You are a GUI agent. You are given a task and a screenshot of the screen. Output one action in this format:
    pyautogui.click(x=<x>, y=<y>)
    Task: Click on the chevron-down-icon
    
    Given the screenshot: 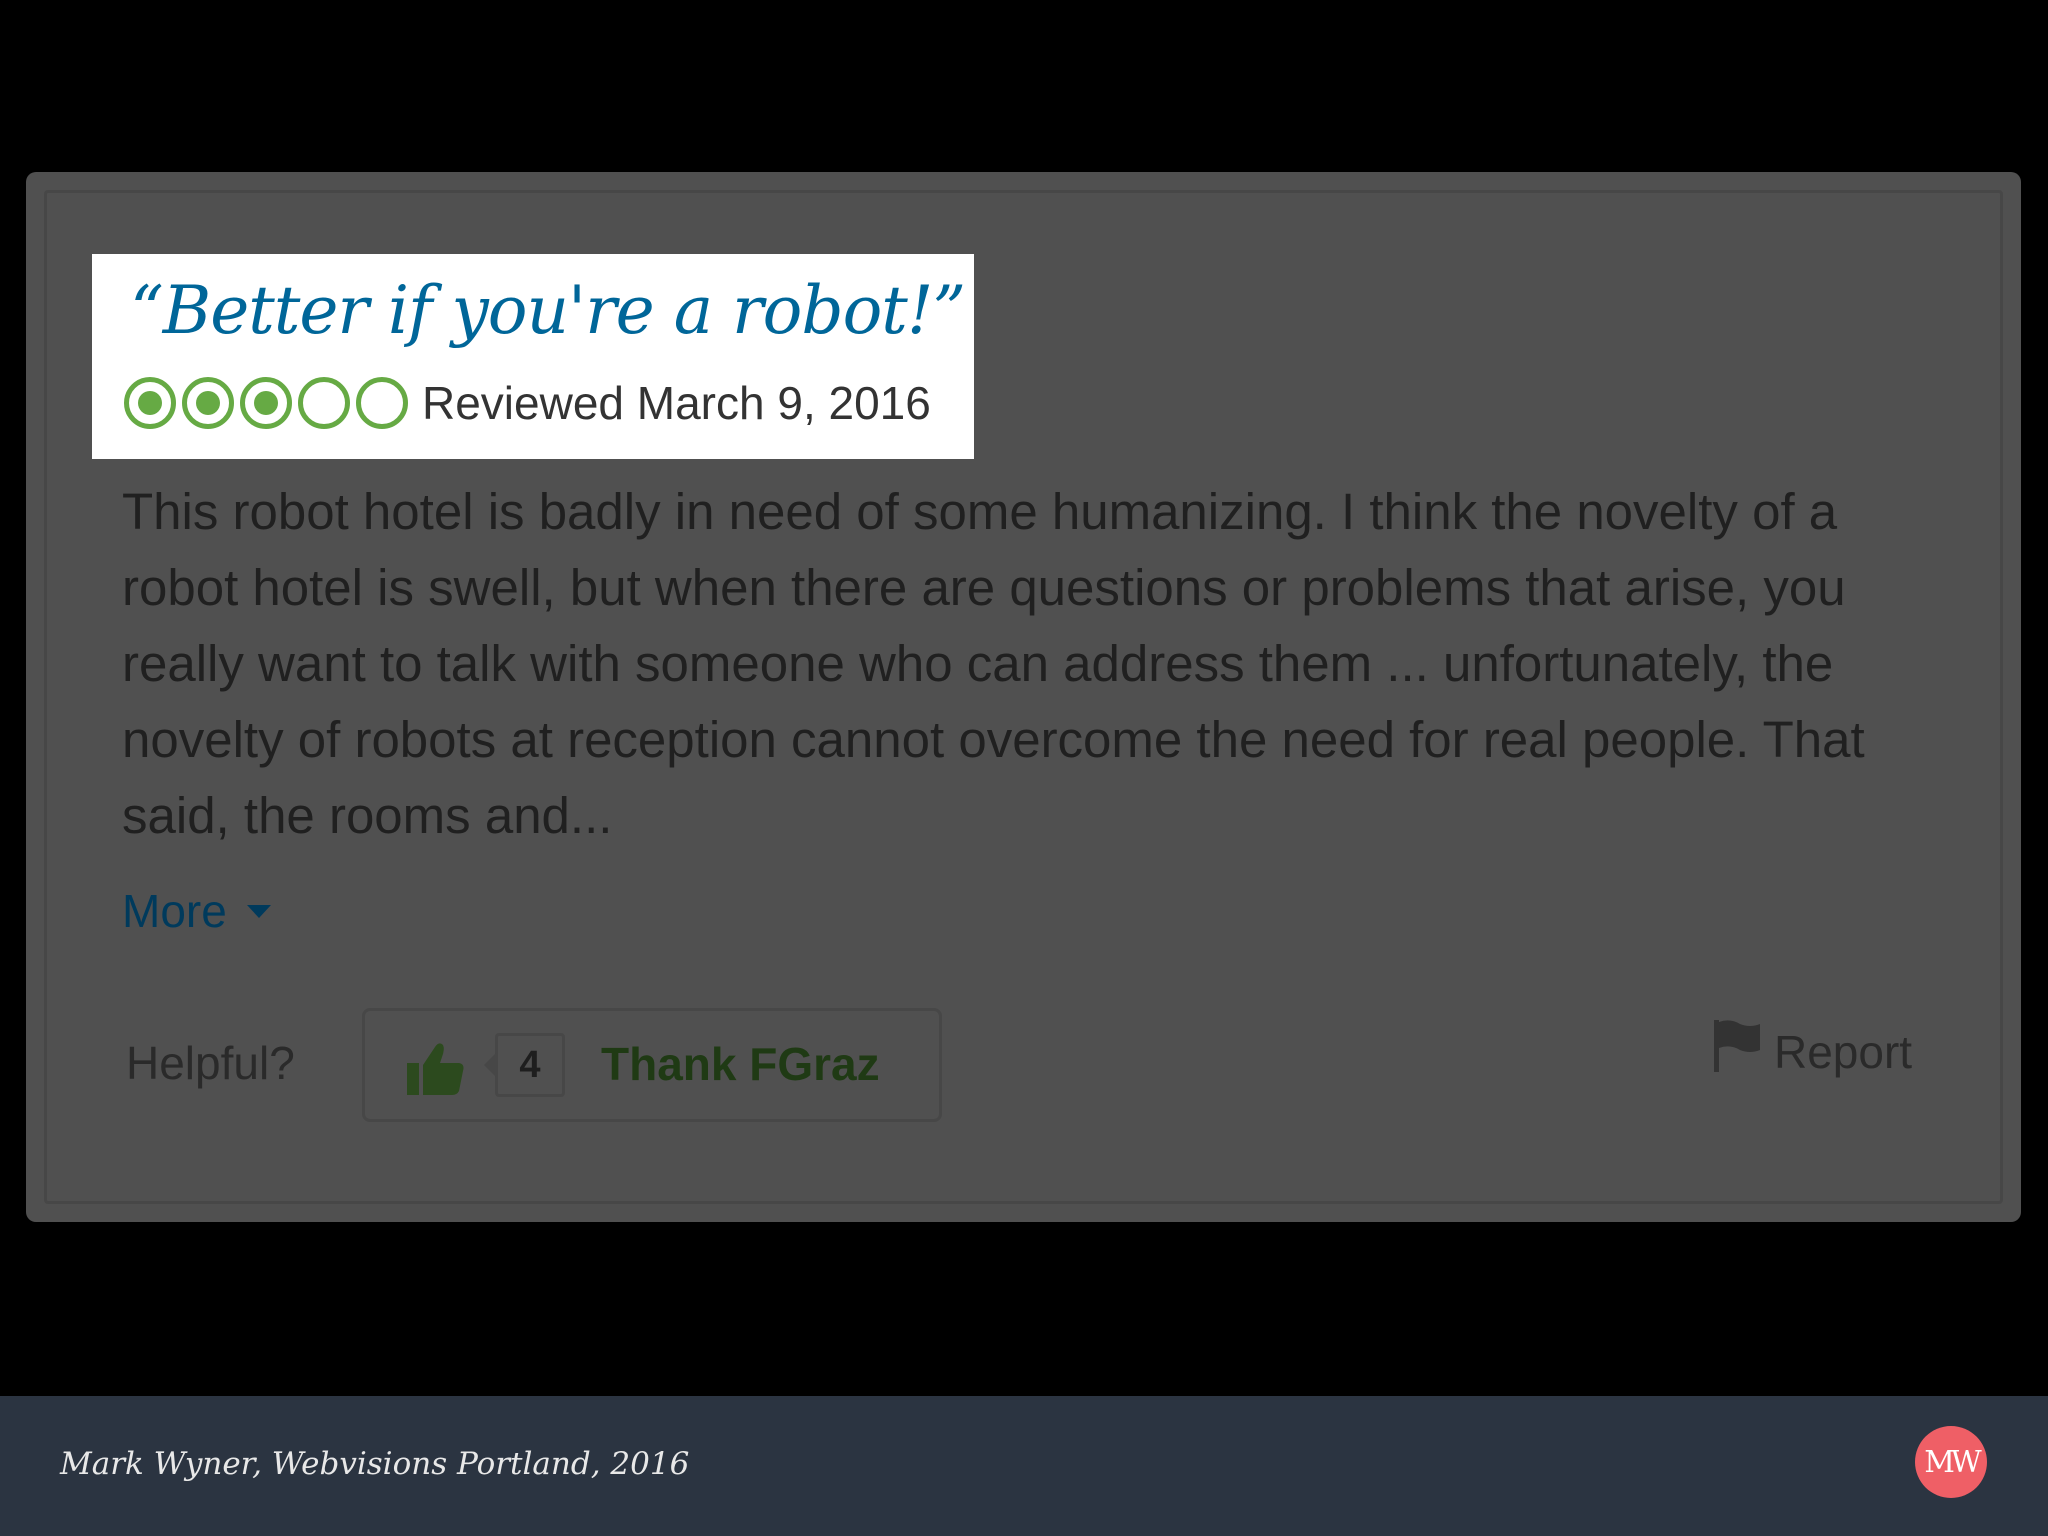 What is the action you would take?
    pyautogui.click(x=258, y=911)
    